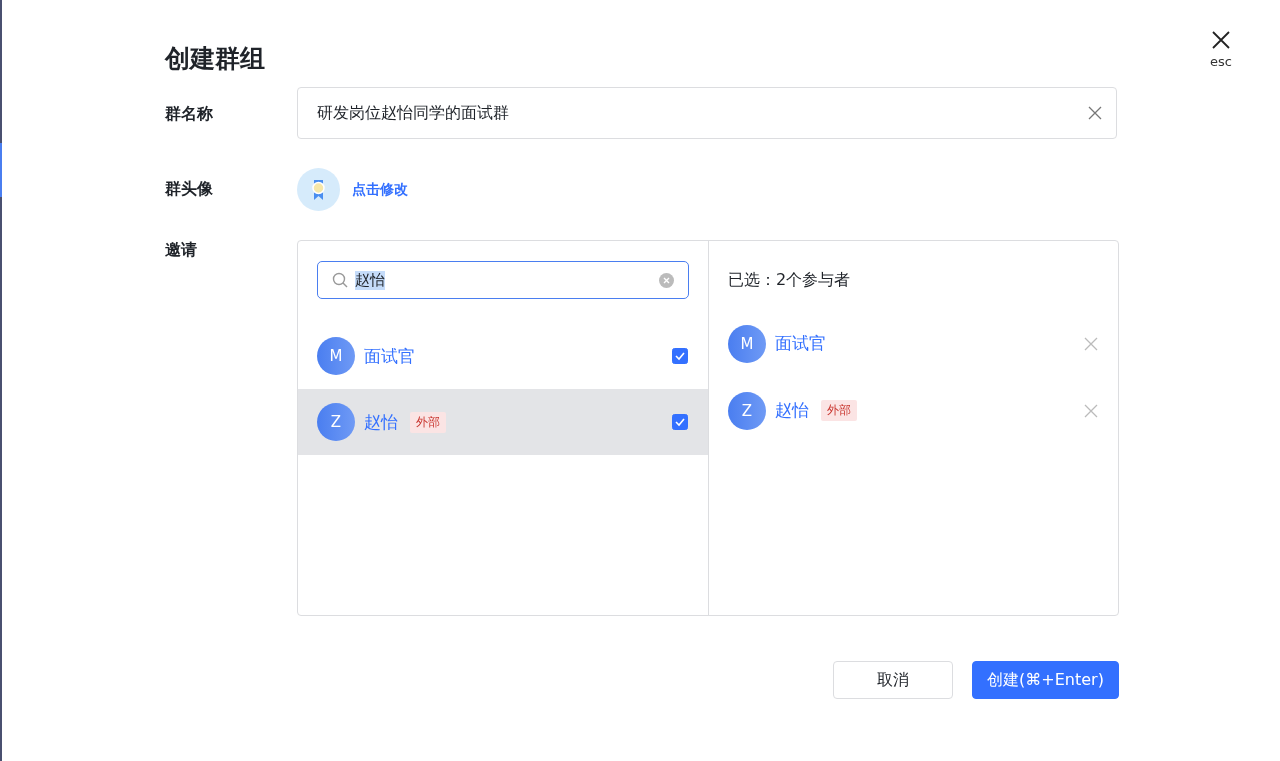  I want to click on field-label: 群名称, so click(189, 114).